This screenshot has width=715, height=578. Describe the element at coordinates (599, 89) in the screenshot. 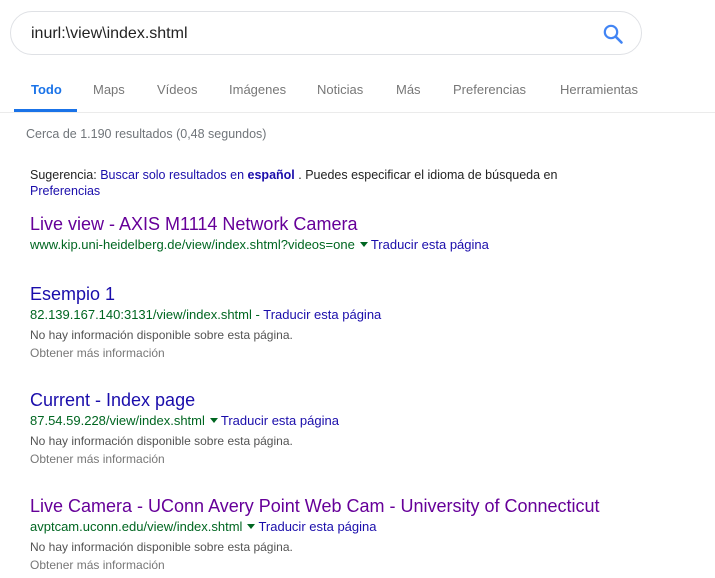

I see `tab-tools: Herramientas` at that location.